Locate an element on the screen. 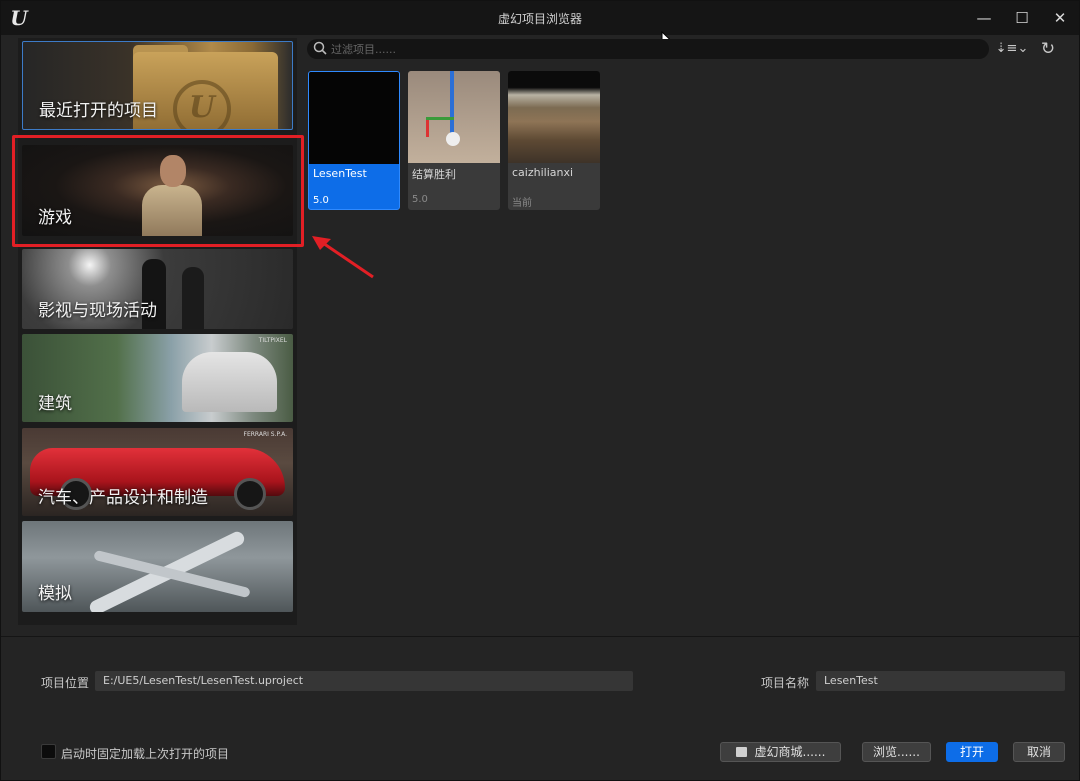 The height and width of the screenshot is (781, 1080). project-location-label: 项目位置 is located at coordinates (65, 683).